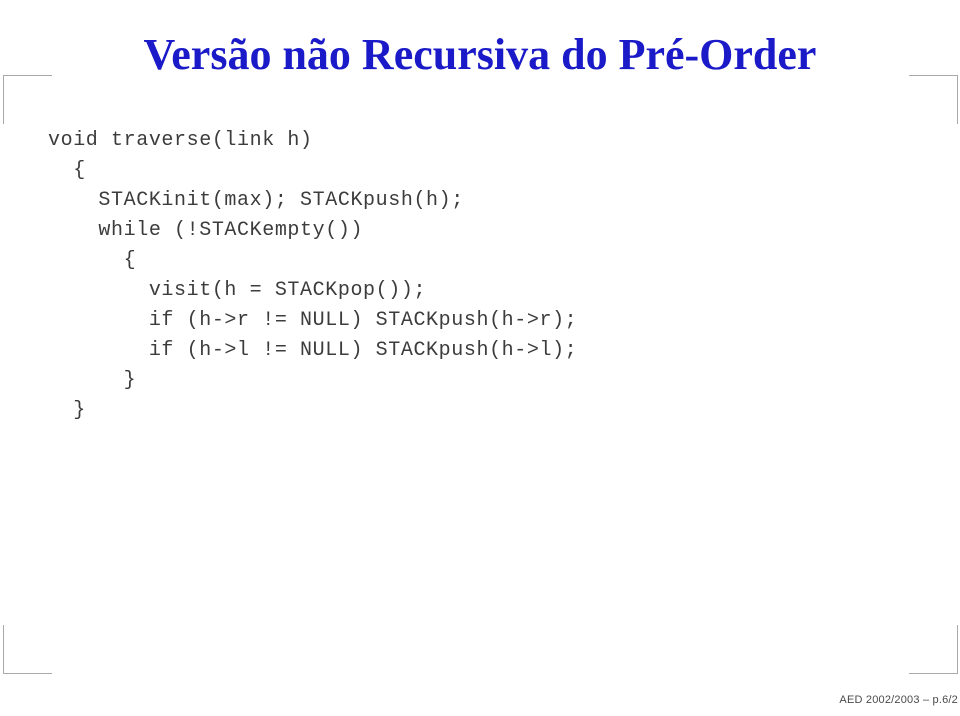 The image size is (960, 716). What do you see at coordinates (206, 230) in the screenshot?
I see `code-line: while (!STACKempty())` at bounding box center [206, 230].